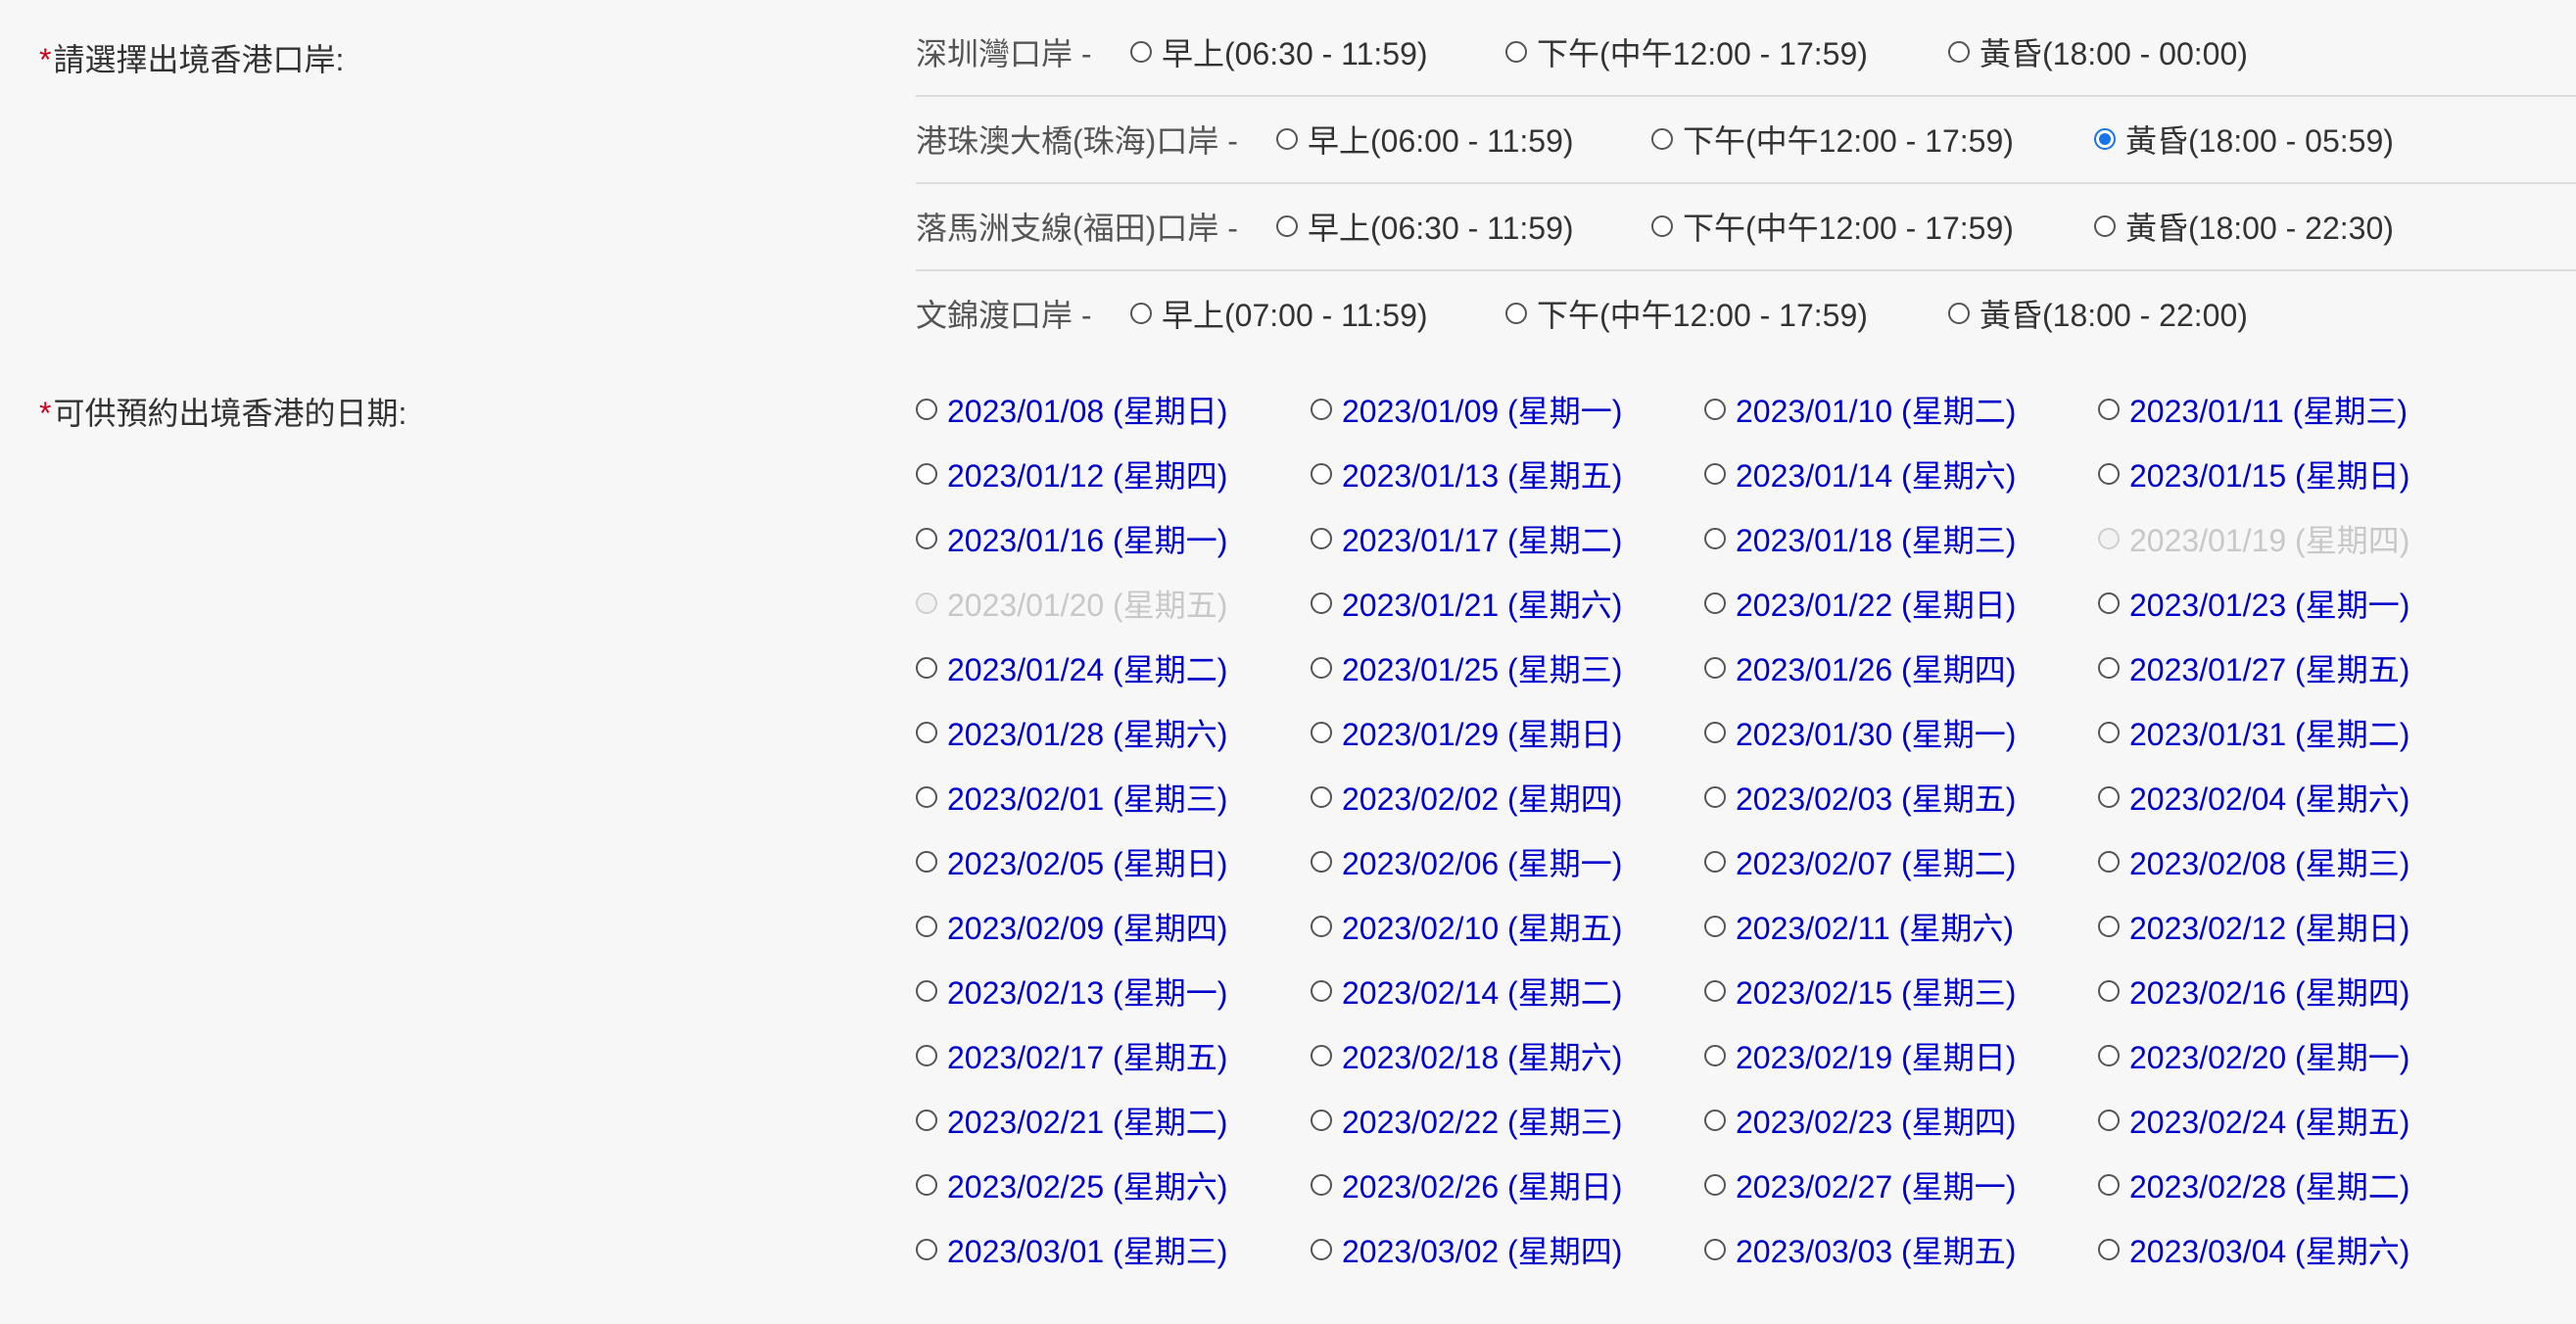 This screenshot has width=2576, height=1324. What do you see at coordinates (2253, 926) in the screenshot?
I see `date-option: 2023/02/12 (星期日)` at bounding box center [2253, 926].